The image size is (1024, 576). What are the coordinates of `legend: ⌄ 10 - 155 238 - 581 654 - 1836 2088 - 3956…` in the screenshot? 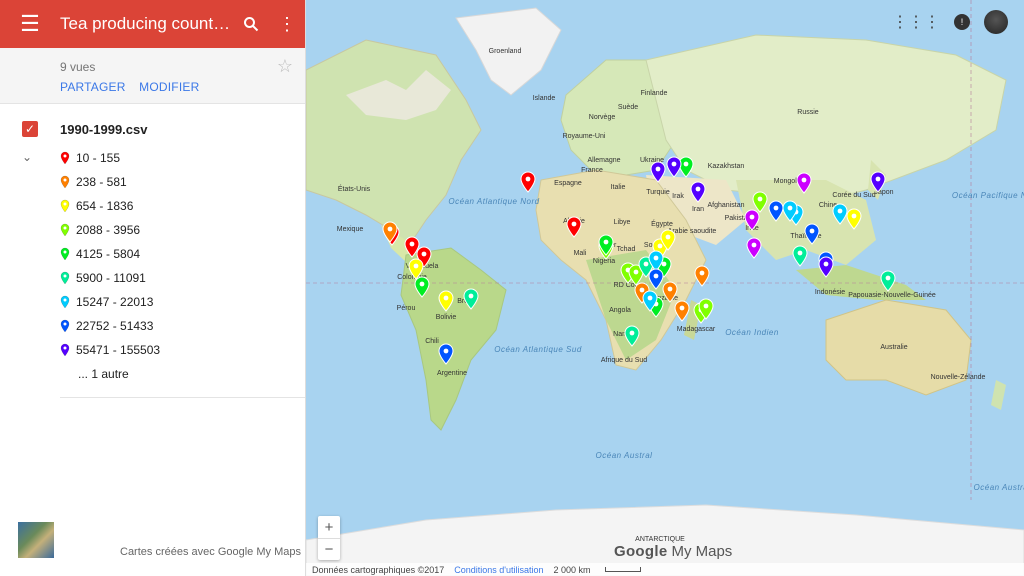 It's located at (152, 266).